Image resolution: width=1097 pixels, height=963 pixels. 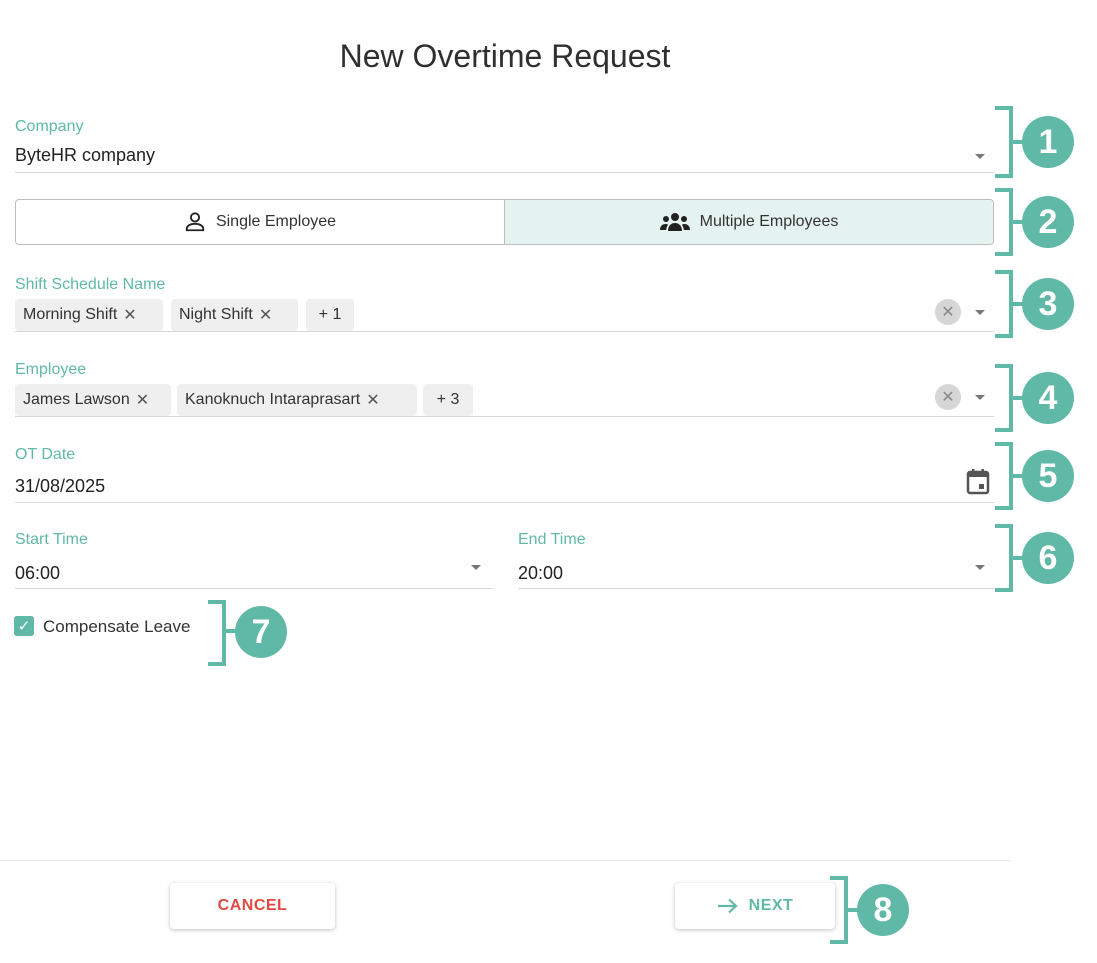 I want to click on employee-label: Employee, so click(x=51, y=369).